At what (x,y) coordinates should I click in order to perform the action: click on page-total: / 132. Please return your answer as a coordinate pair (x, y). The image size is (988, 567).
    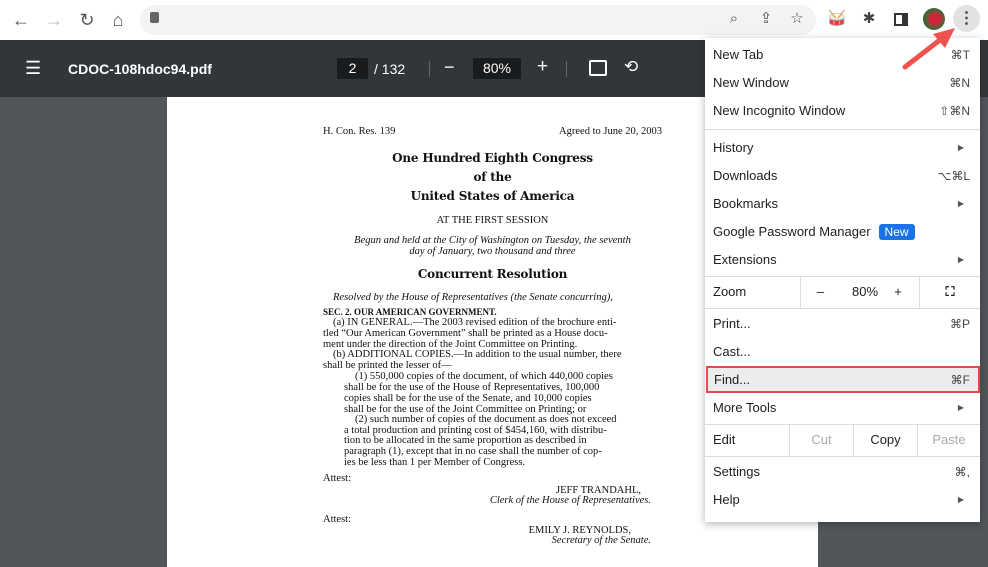
    Looking at the image, I should click on (390, 69).